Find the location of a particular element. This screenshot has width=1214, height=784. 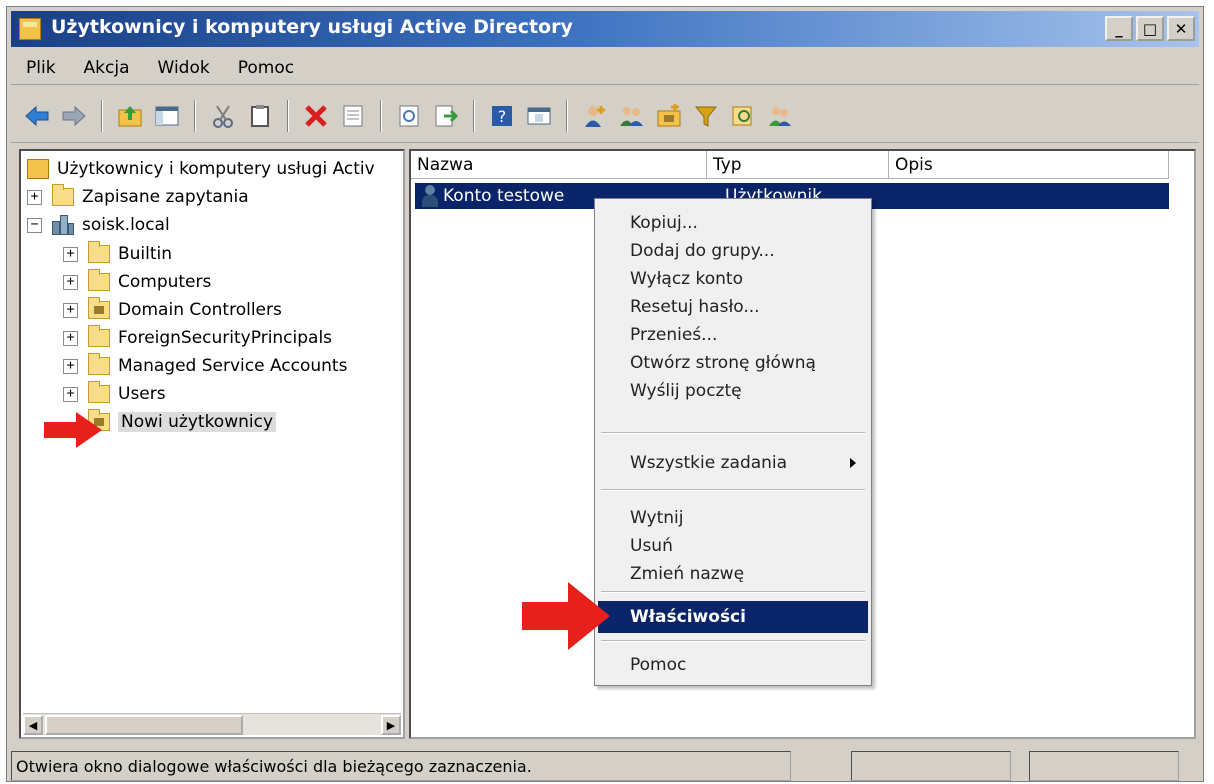

scroll-thumb is located at coordinates (144, 725).